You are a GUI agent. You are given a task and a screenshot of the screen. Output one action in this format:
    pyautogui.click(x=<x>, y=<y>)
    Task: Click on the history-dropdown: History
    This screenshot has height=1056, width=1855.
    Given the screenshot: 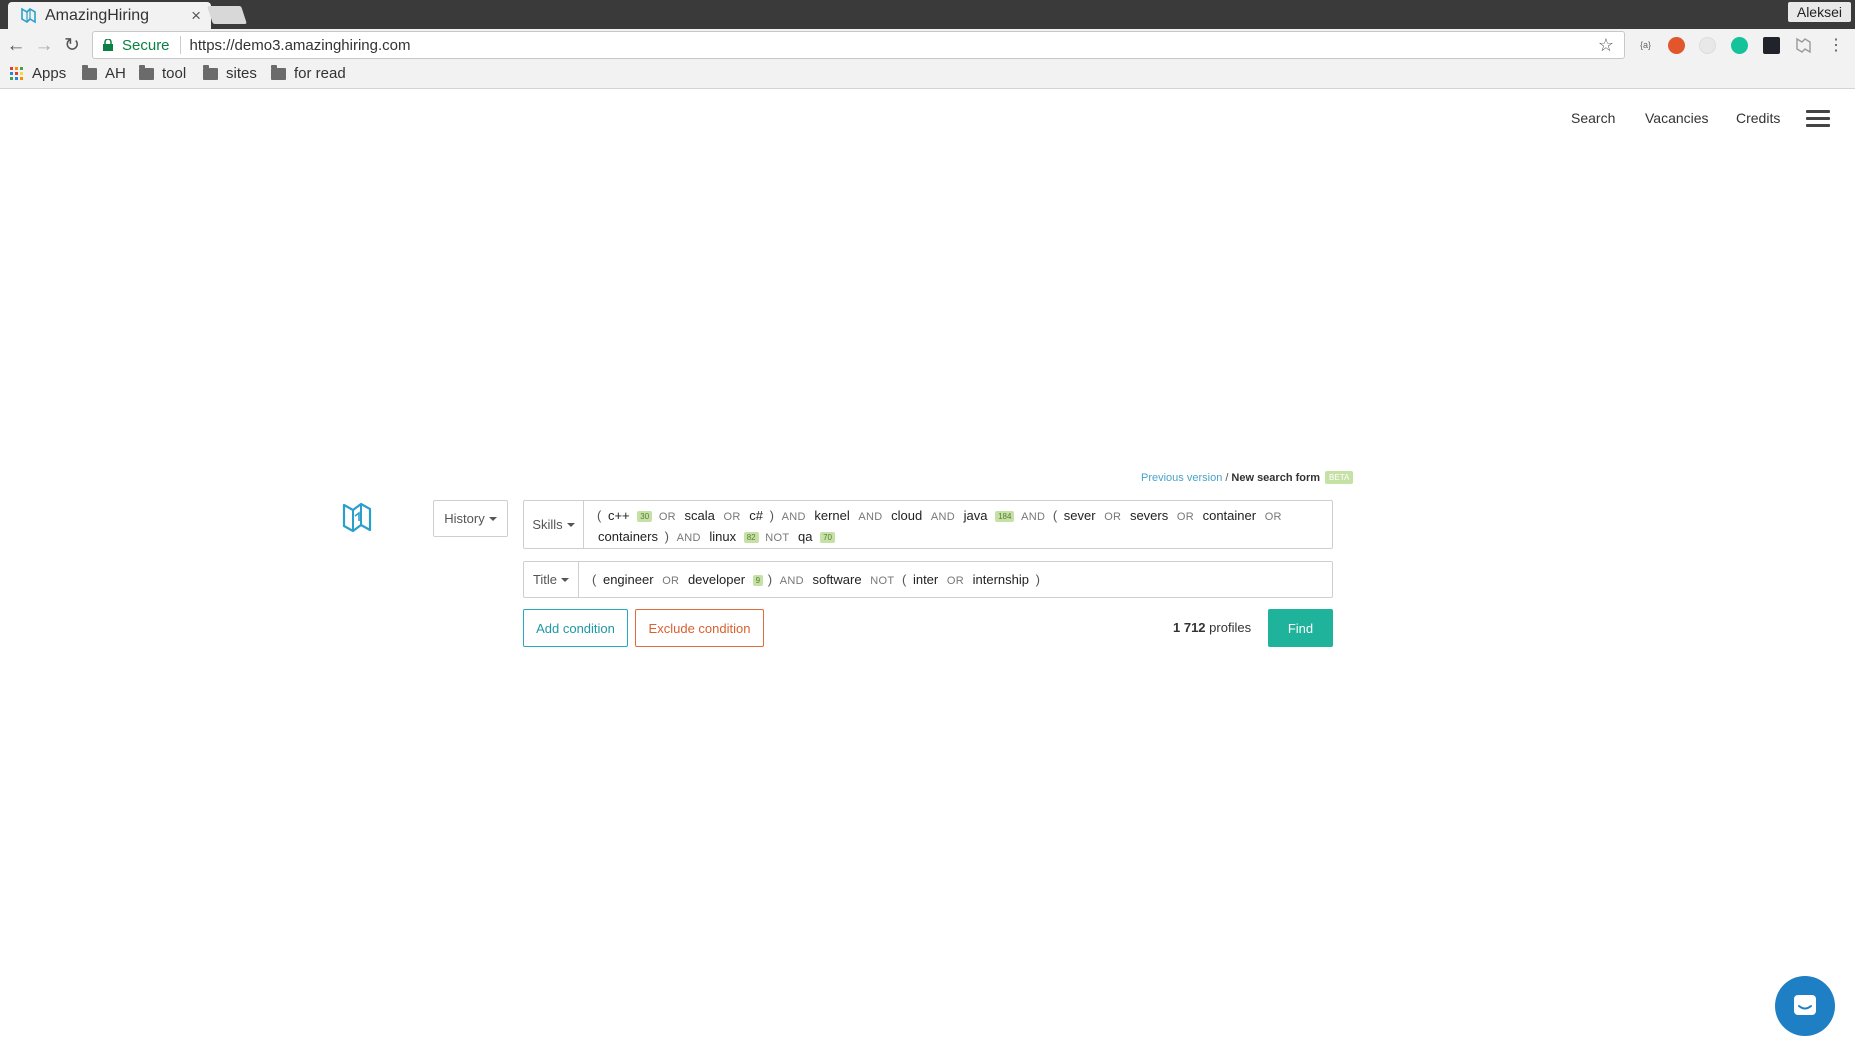 What is the action you would take?
    pyautogui.click(x=470, y=518)
    